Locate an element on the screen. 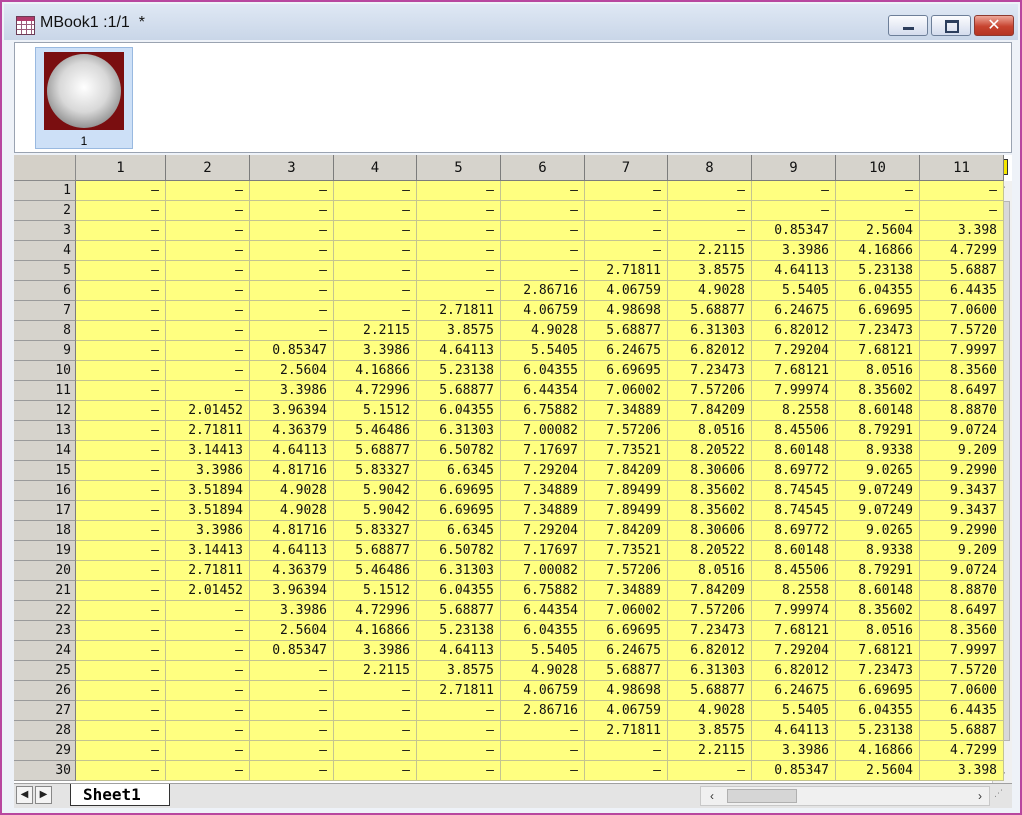 Image resolution: width=1022 pixels, height=815 pixels. matrix-cell: 0.85347 is located at coordinates (794, 231).